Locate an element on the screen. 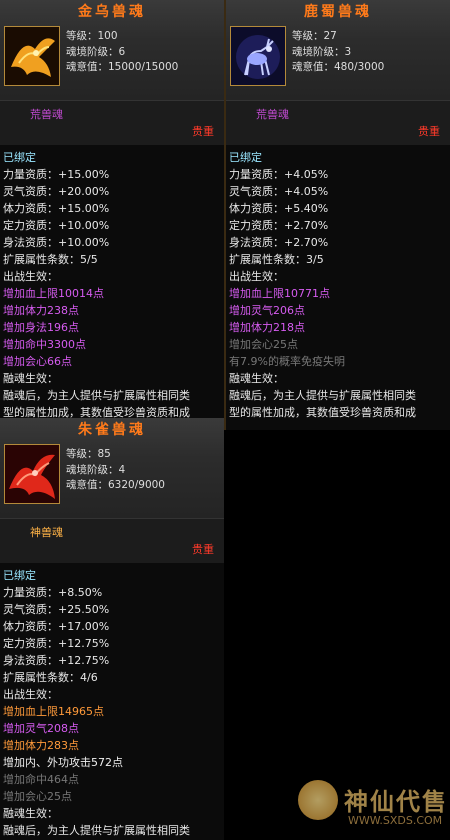 This screenshot has width=450, height=840. card-header: 鹿蜀兽魂 等级：27 魂境阶级：3 魂意值：480/3000 is located at coordinates (338, 50).